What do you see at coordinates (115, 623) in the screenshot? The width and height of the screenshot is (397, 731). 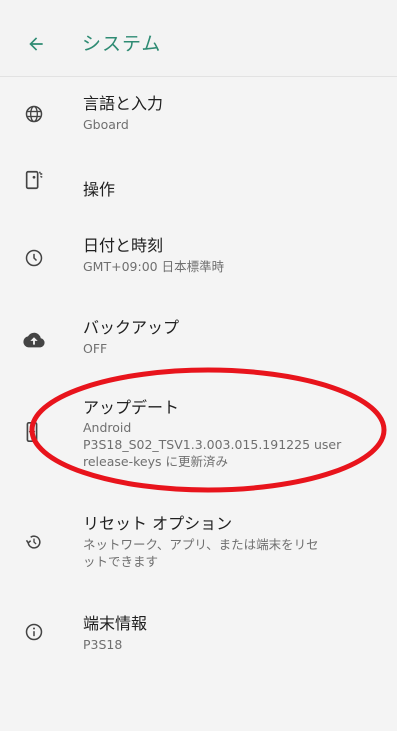 I see `settings-item-title: 端末情報` at bounding box center [115, 623].